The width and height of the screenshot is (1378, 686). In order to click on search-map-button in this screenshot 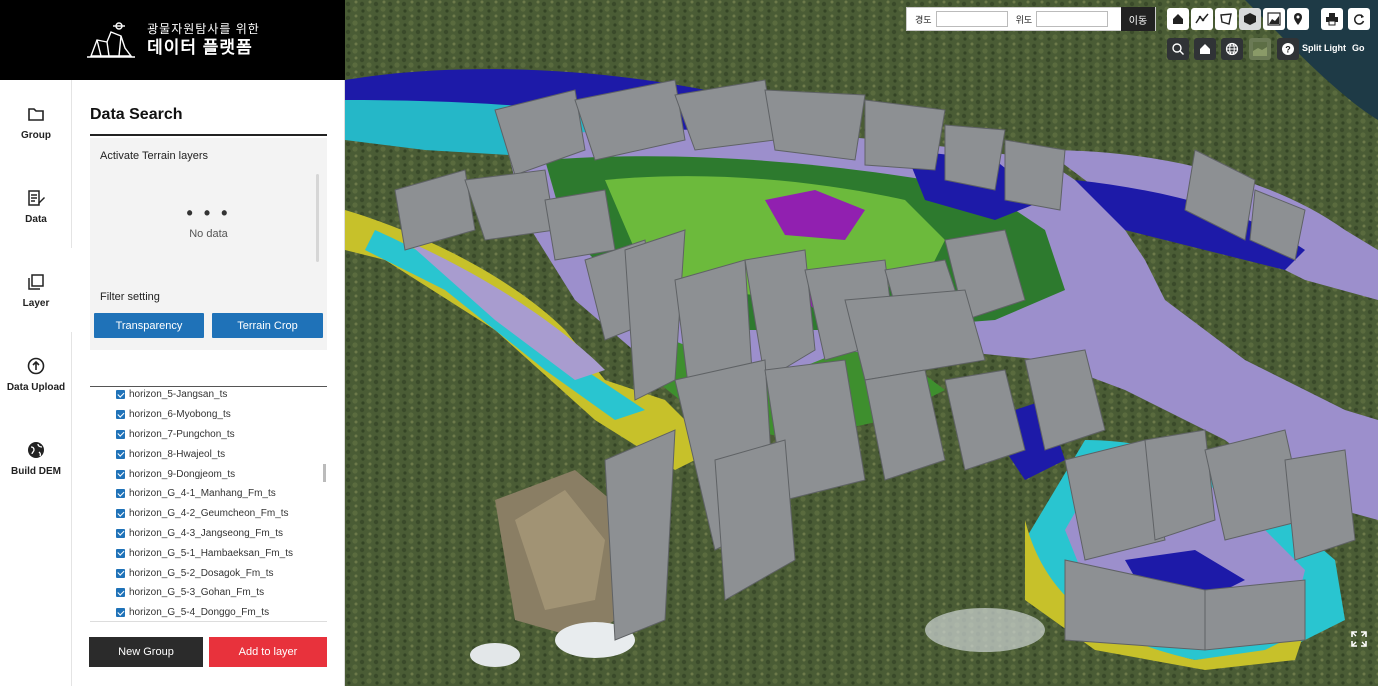, I will do `click(1178, 49)`.